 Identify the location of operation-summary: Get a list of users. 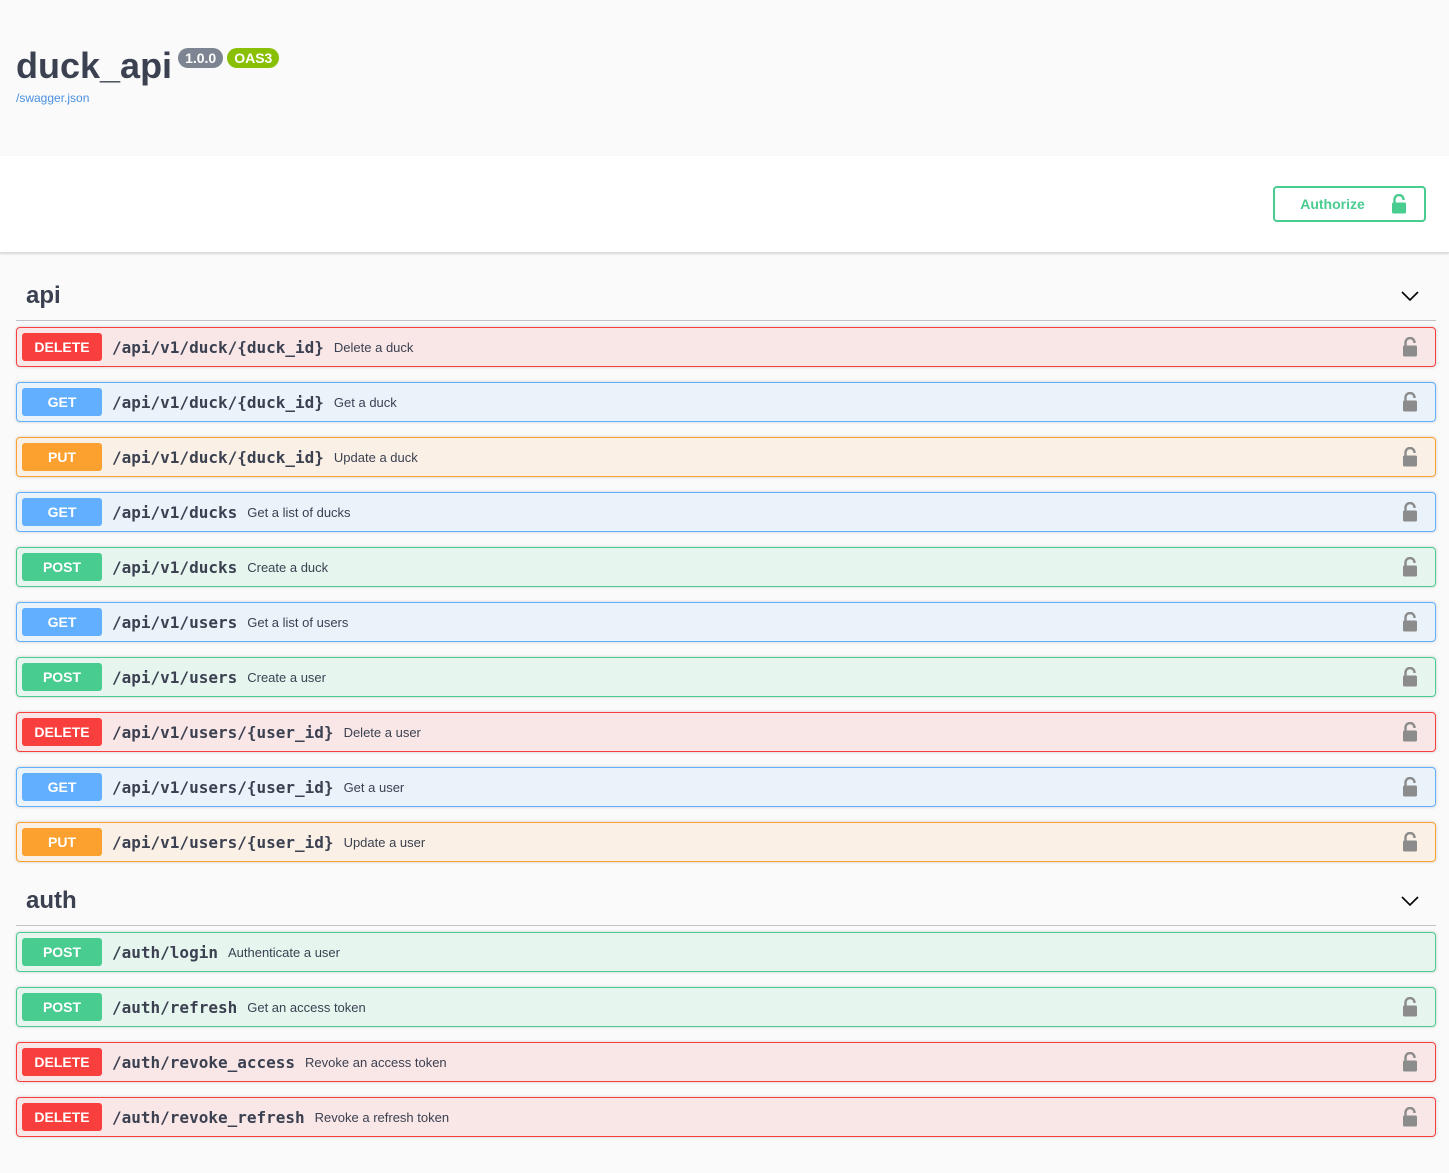
(298, 622).